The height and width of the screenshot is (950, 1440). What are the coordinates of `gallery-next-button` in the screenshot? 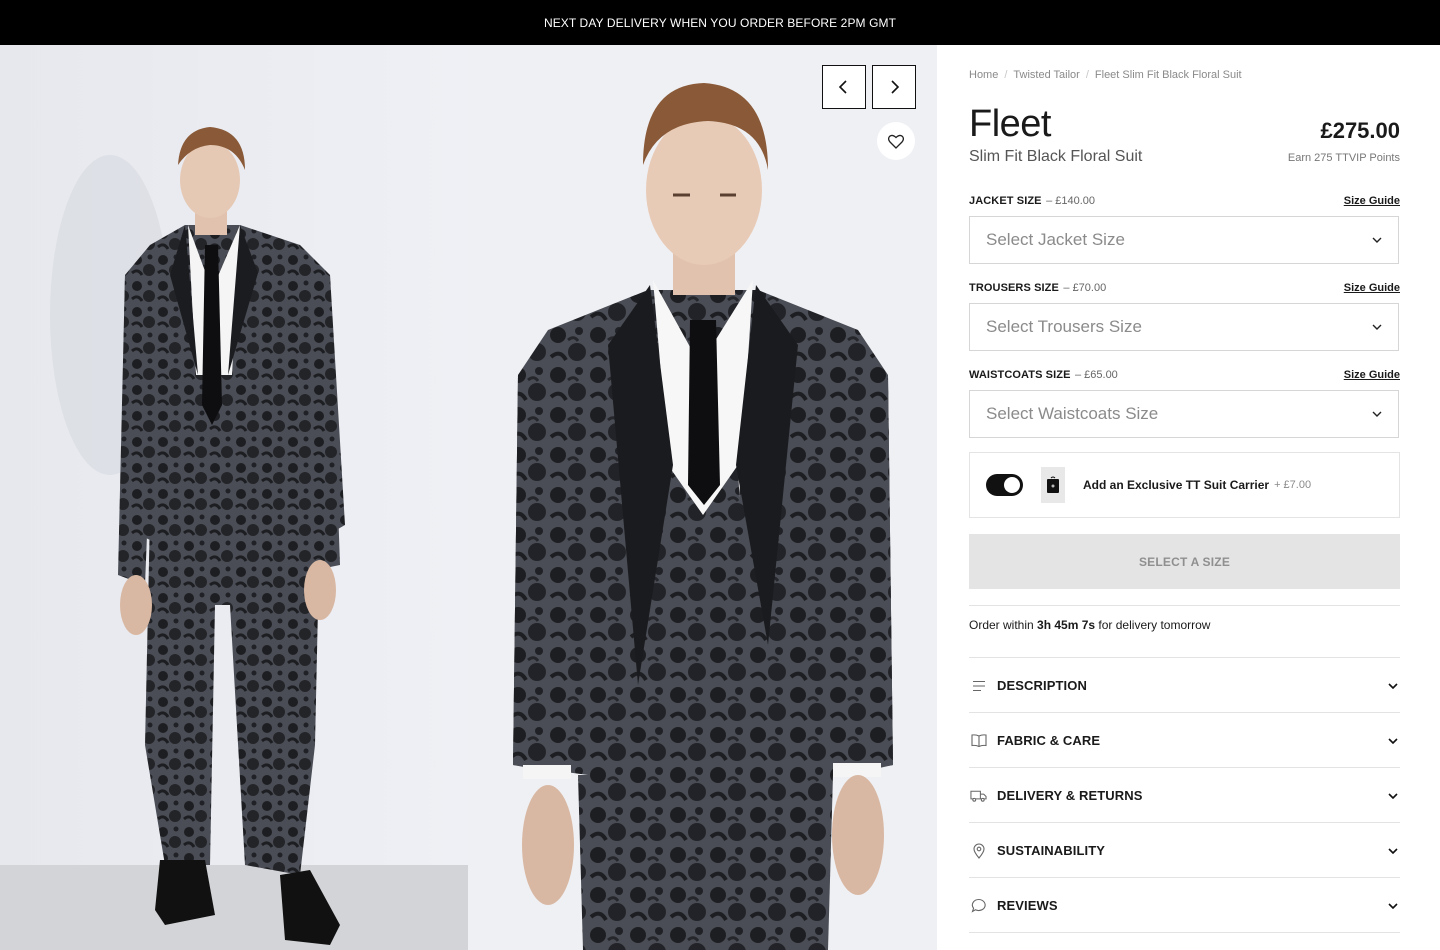 It's located at (894, 87).